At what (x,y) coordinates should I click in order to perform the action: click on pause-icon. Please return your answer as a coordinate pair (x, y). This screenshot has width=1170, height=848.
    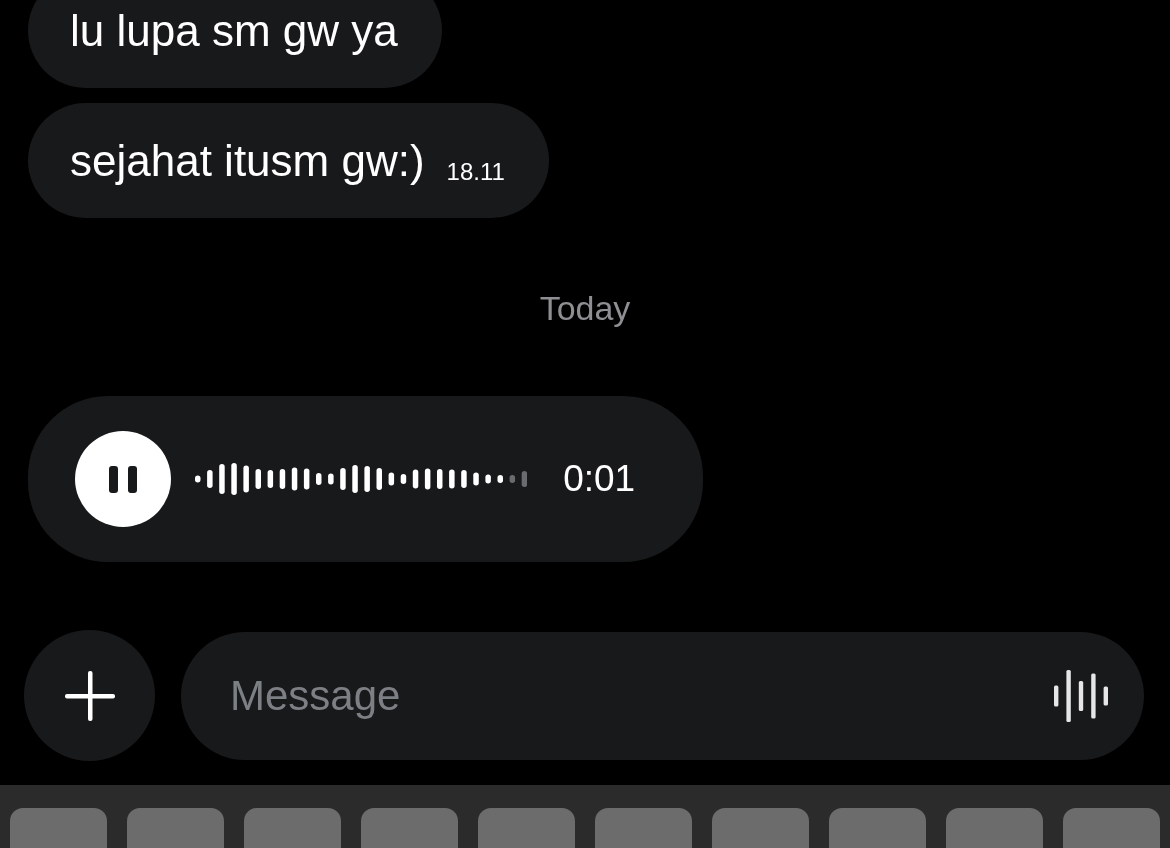
    Looking at the image, I should click on (123, 479).